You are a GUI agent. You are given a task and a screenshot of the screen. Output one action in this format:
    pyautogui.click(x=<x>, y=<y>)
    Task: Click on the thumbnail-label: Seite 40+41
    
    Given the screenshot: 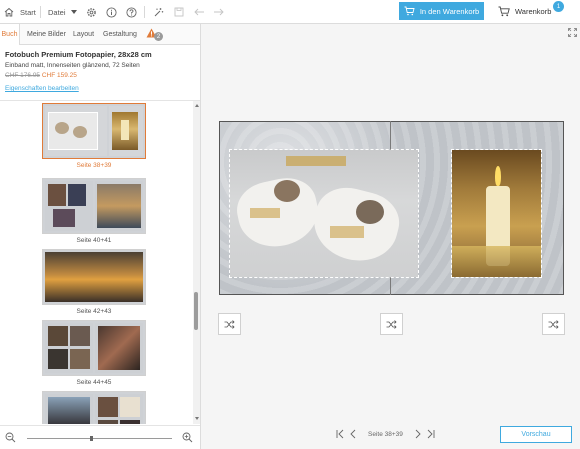 What is the action you would take?
    pyautogui.click(x=94, y=240)
    